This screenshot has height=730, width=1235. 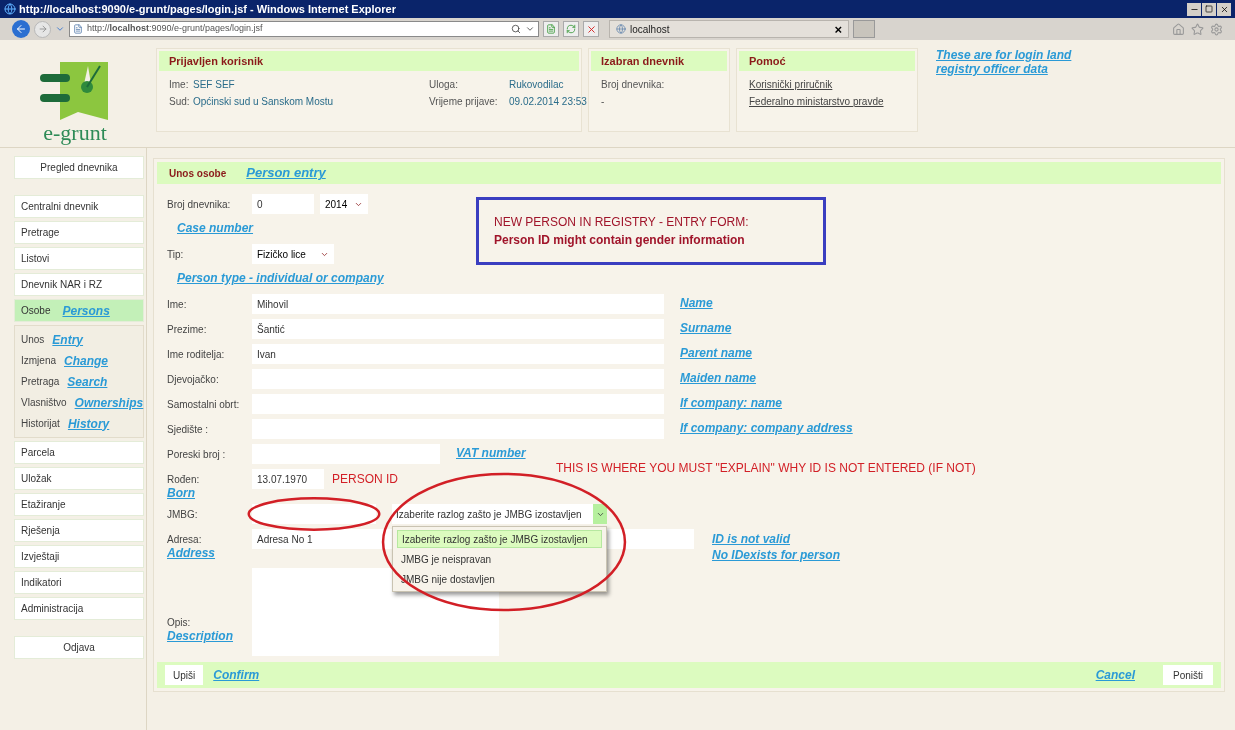 I want to click on submenu-item: Pretraga Search, so click(x=79, y=381).